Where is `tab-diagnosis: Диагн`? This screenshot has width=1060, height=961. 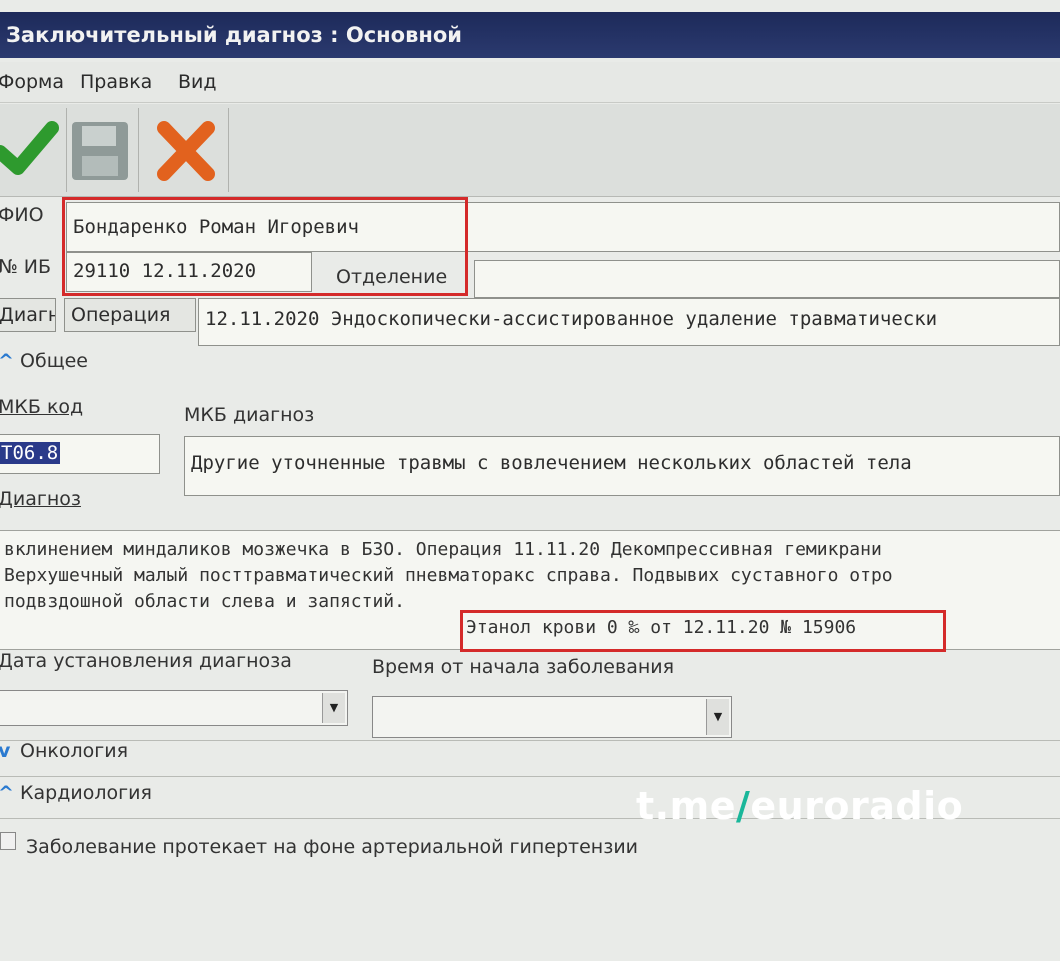
tab-diagnosis: Диагн is located at coordinates (28, 315).